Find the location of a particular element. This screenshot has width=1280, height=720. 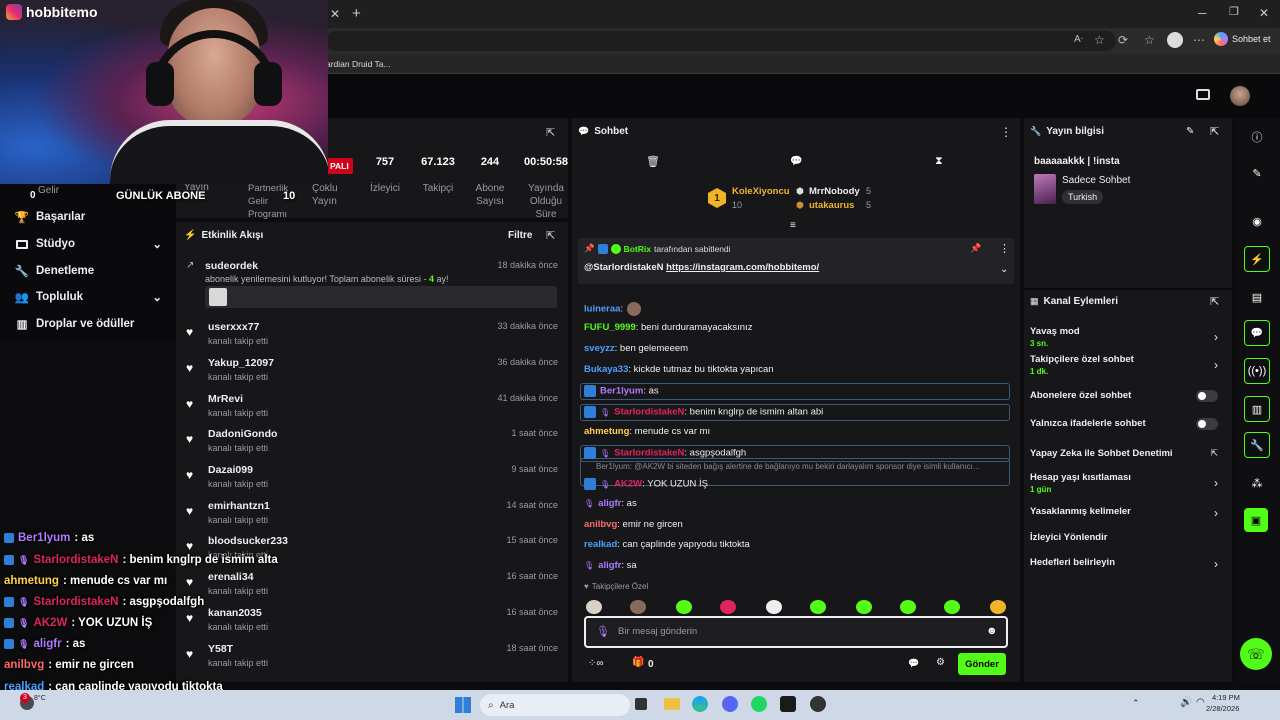

trash-icon: 🗑 is located at coordinates (653, 161).